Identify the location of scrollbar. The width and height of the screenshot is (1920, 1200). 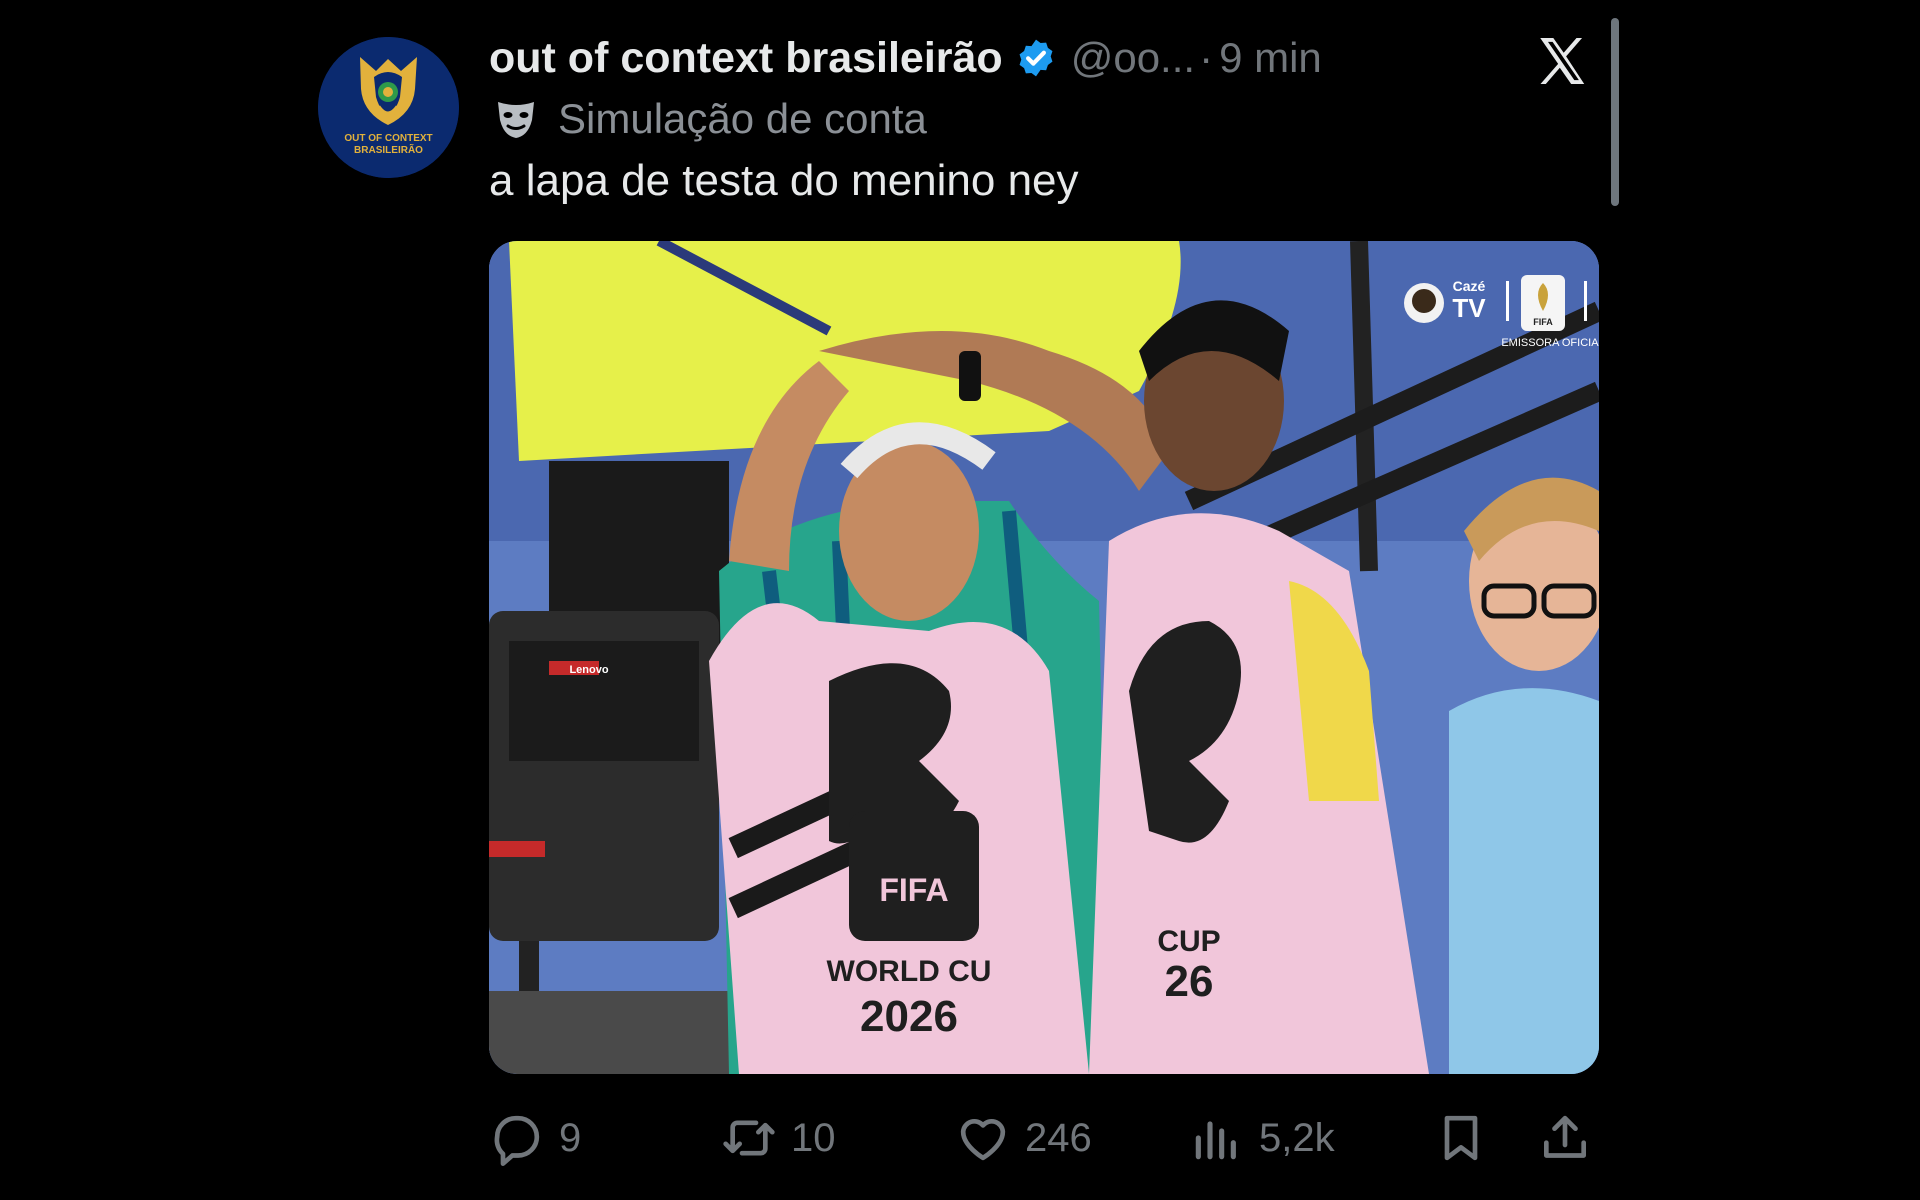
(1615, 112).